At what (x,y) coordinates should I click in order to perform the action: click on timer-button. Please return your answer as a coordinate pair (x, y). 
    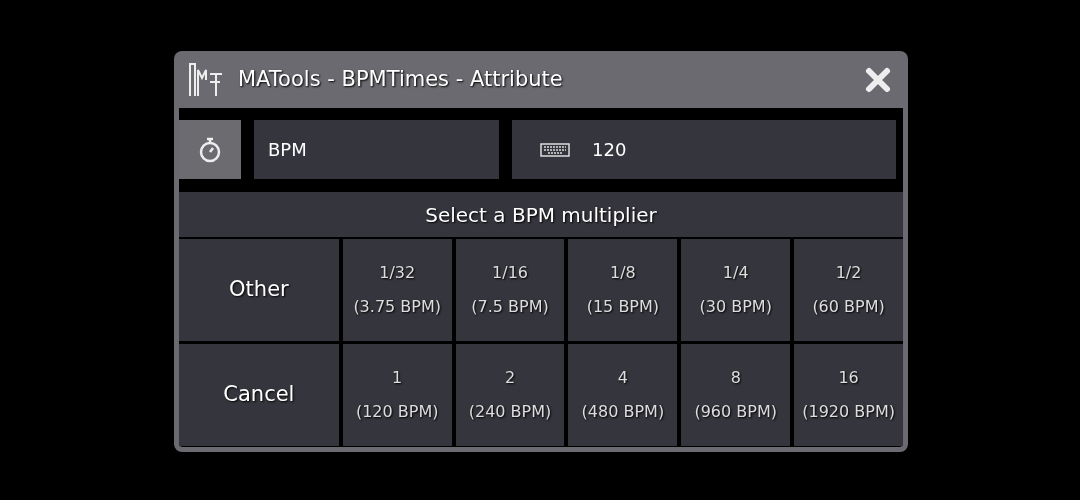
    Looking at the image, I should click on (210, 149).